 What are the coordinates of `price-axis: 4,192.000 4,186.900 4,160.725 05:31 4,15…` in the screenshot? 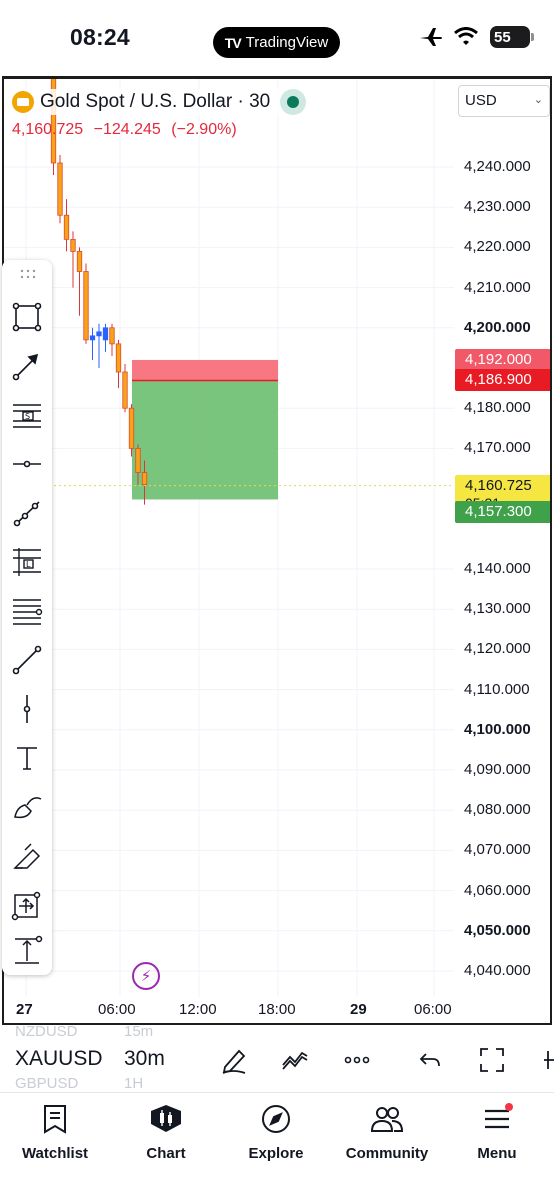 It's located at (502, 539).